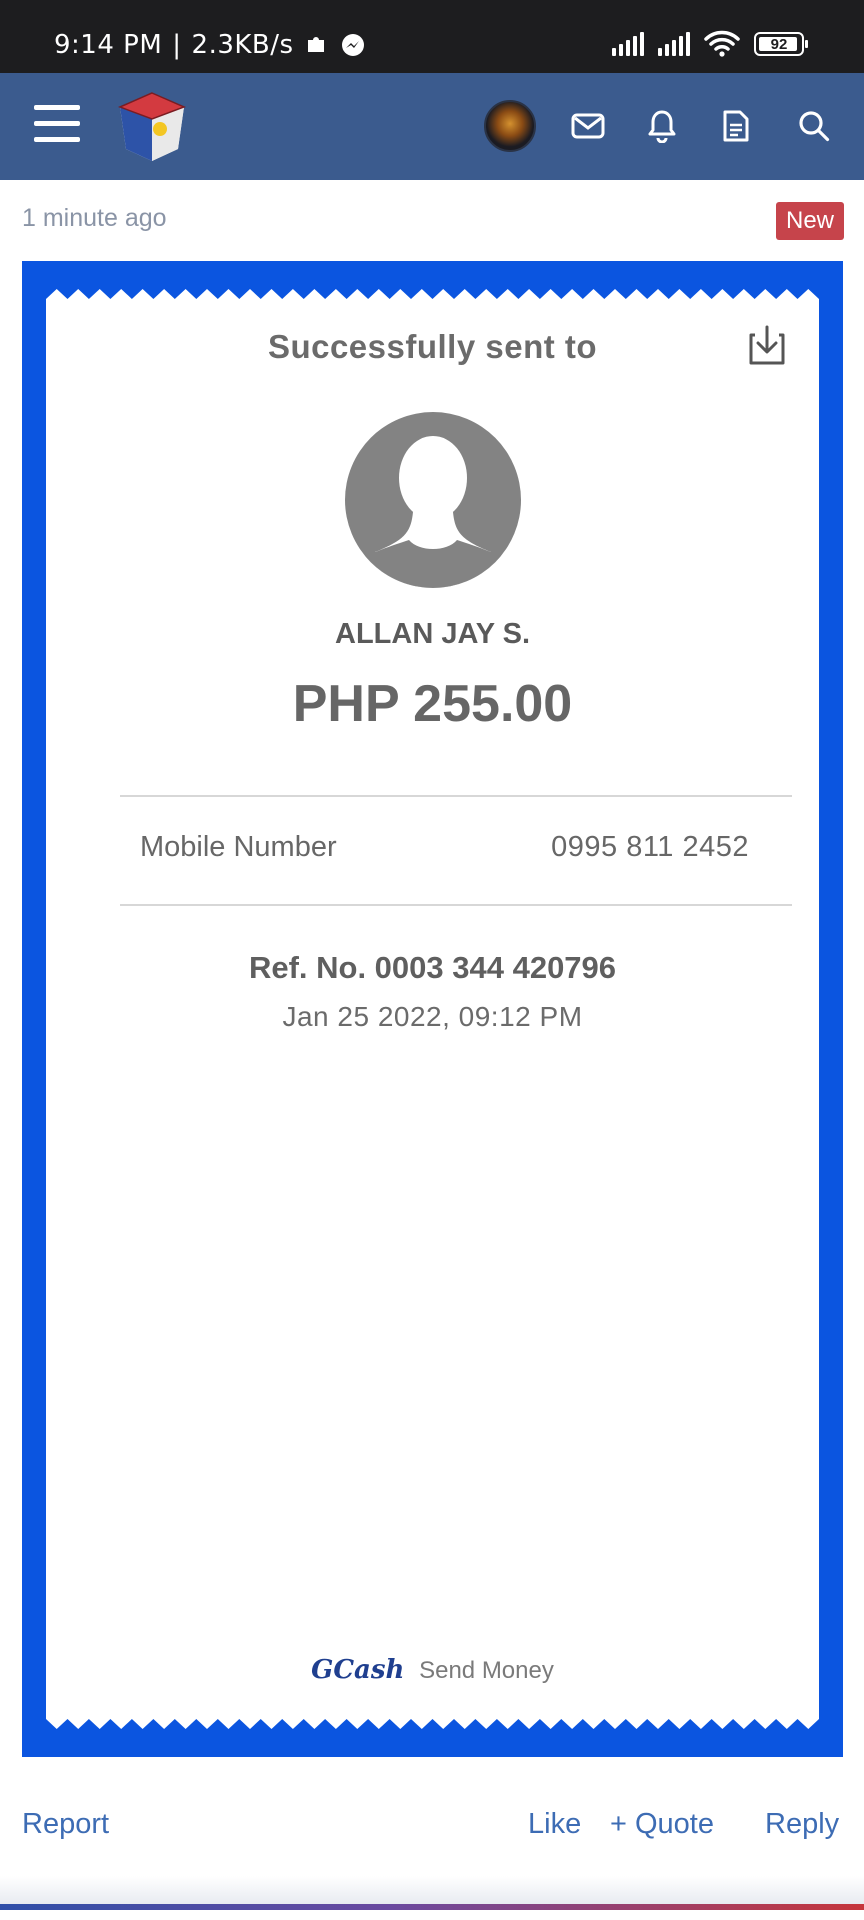 Image resolution: width=864 pixels, height=1920 pixels. Describe the element at coordinates (809, 221) in the screenshot. I see `new-badge: New` at that location.